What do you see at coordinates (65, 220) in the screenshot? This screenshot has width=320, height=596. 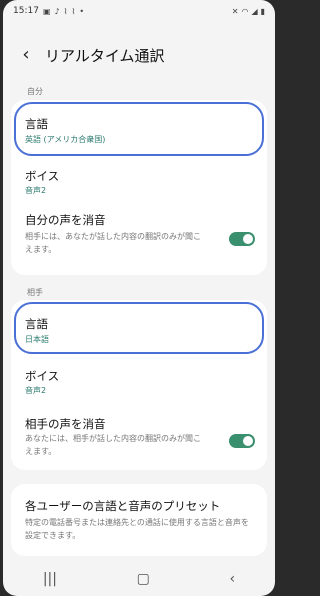 I see `self-mute-label: 自分の声を消音` at bounding box center [65, 220].